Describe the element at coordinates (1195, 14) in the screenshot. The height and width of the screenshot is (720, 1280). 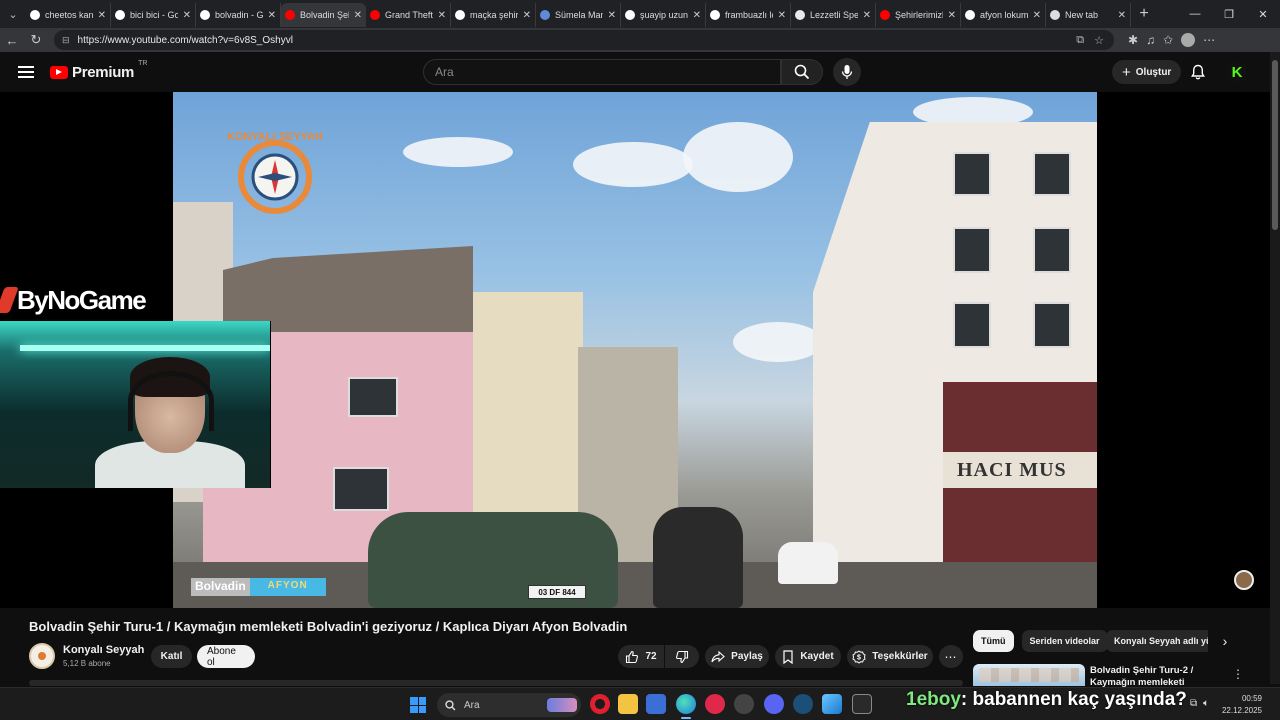
I see `minimize-icon: —` at that location.